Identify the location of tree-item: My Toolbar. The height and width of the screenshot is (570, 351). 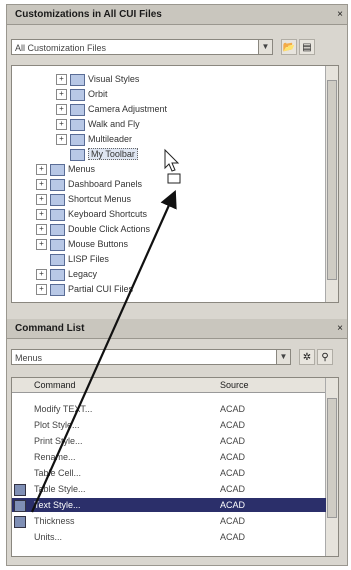
(97, 154).